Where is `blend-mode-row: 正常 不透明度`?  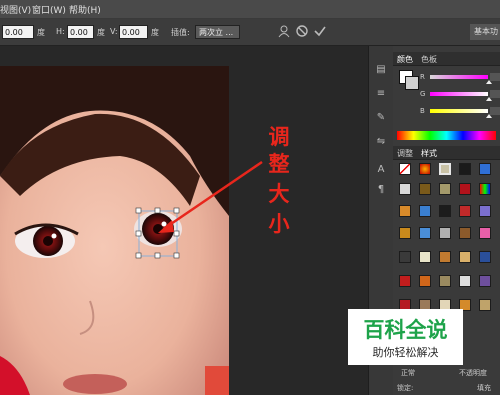
blend-mode-row: 正常 不透明度 is located at coordinates (446, 374).